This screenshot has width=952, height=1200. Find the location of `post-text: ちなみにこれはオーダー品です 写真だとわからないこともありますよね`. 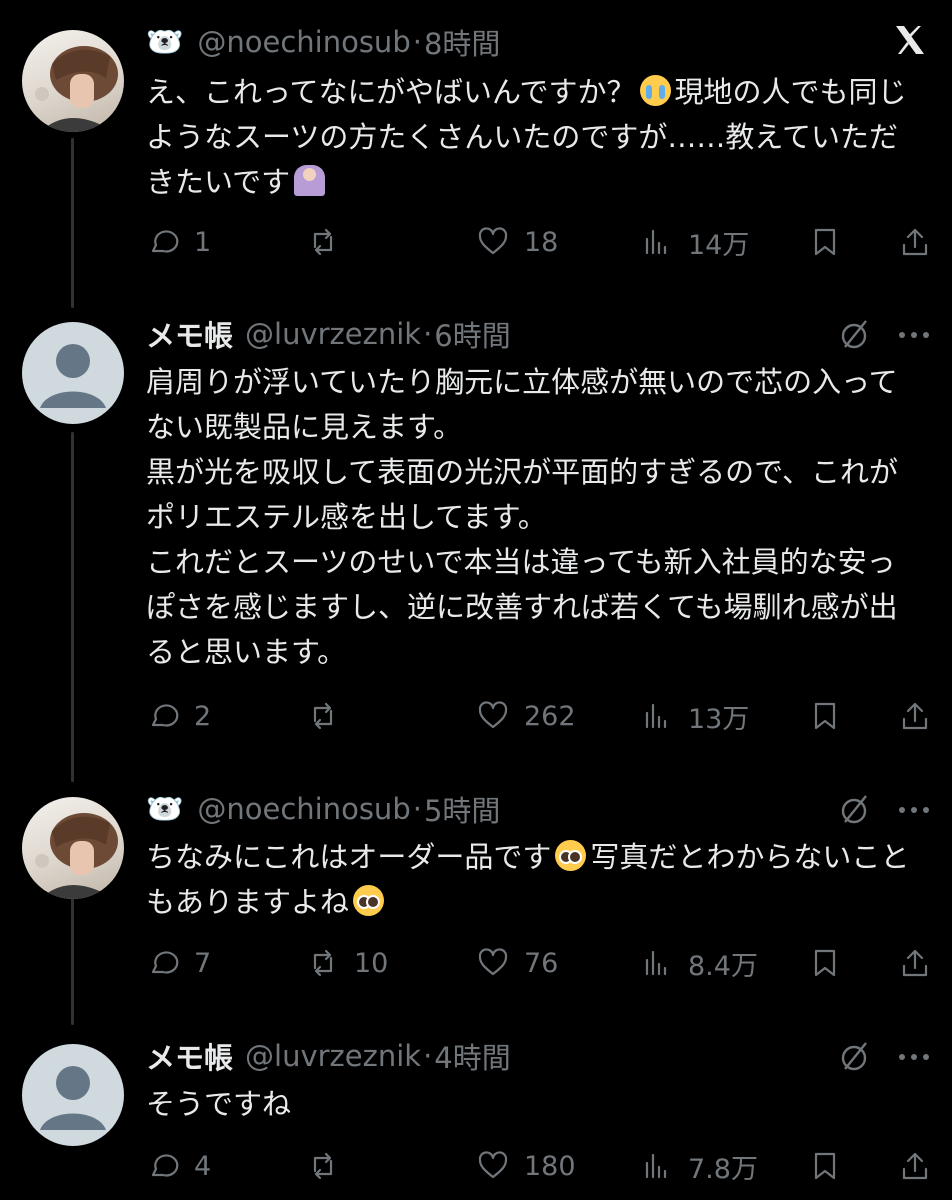

post-text: ちなみにこれはオーダー品です 写真だとわからないこともありますよね is located at coordinates (531, 880).